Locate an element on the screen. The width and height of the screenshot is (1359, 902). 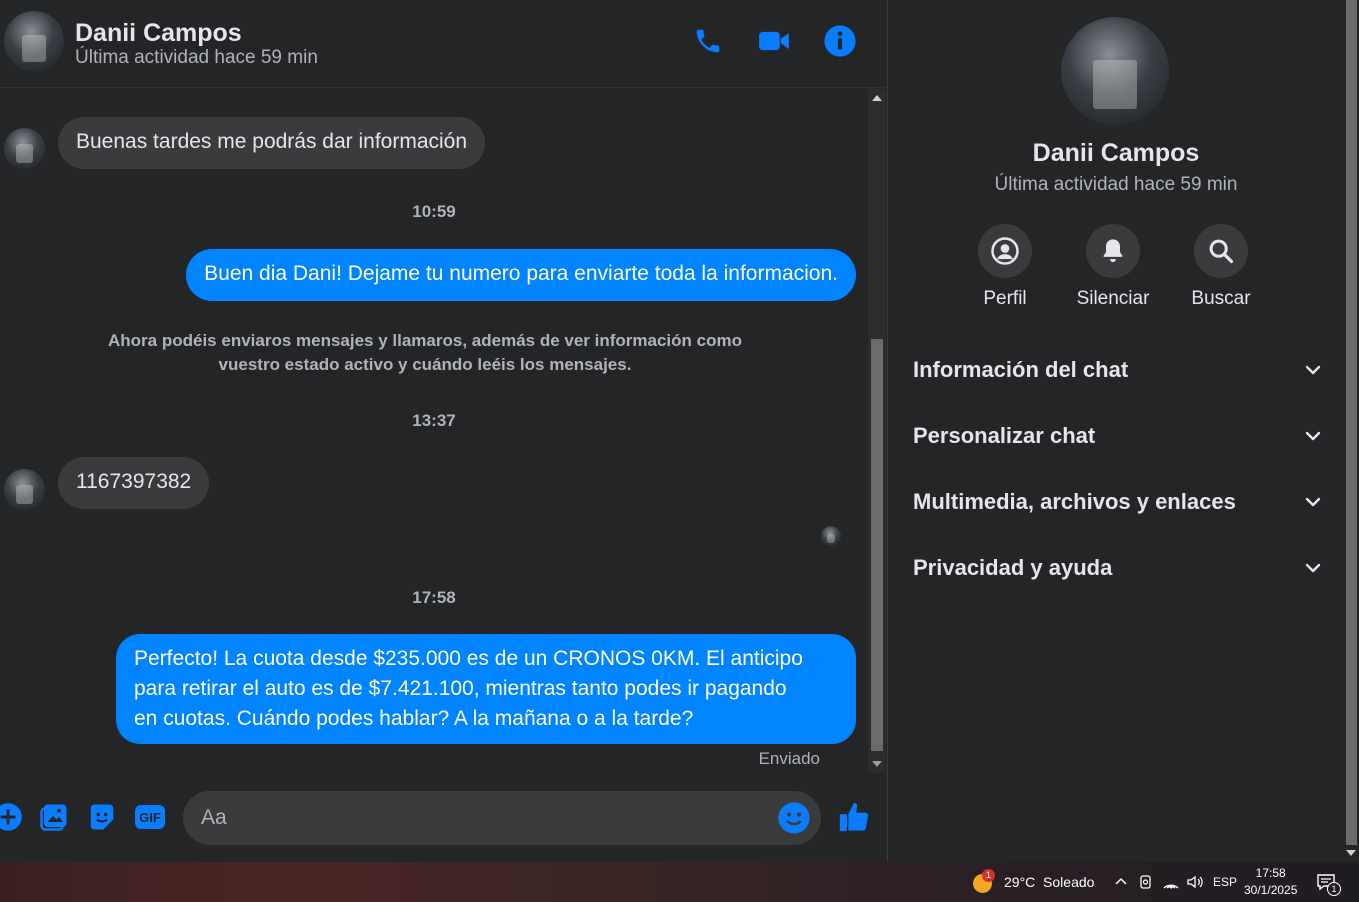
sticker-icon is located at coordinates (102, 817).